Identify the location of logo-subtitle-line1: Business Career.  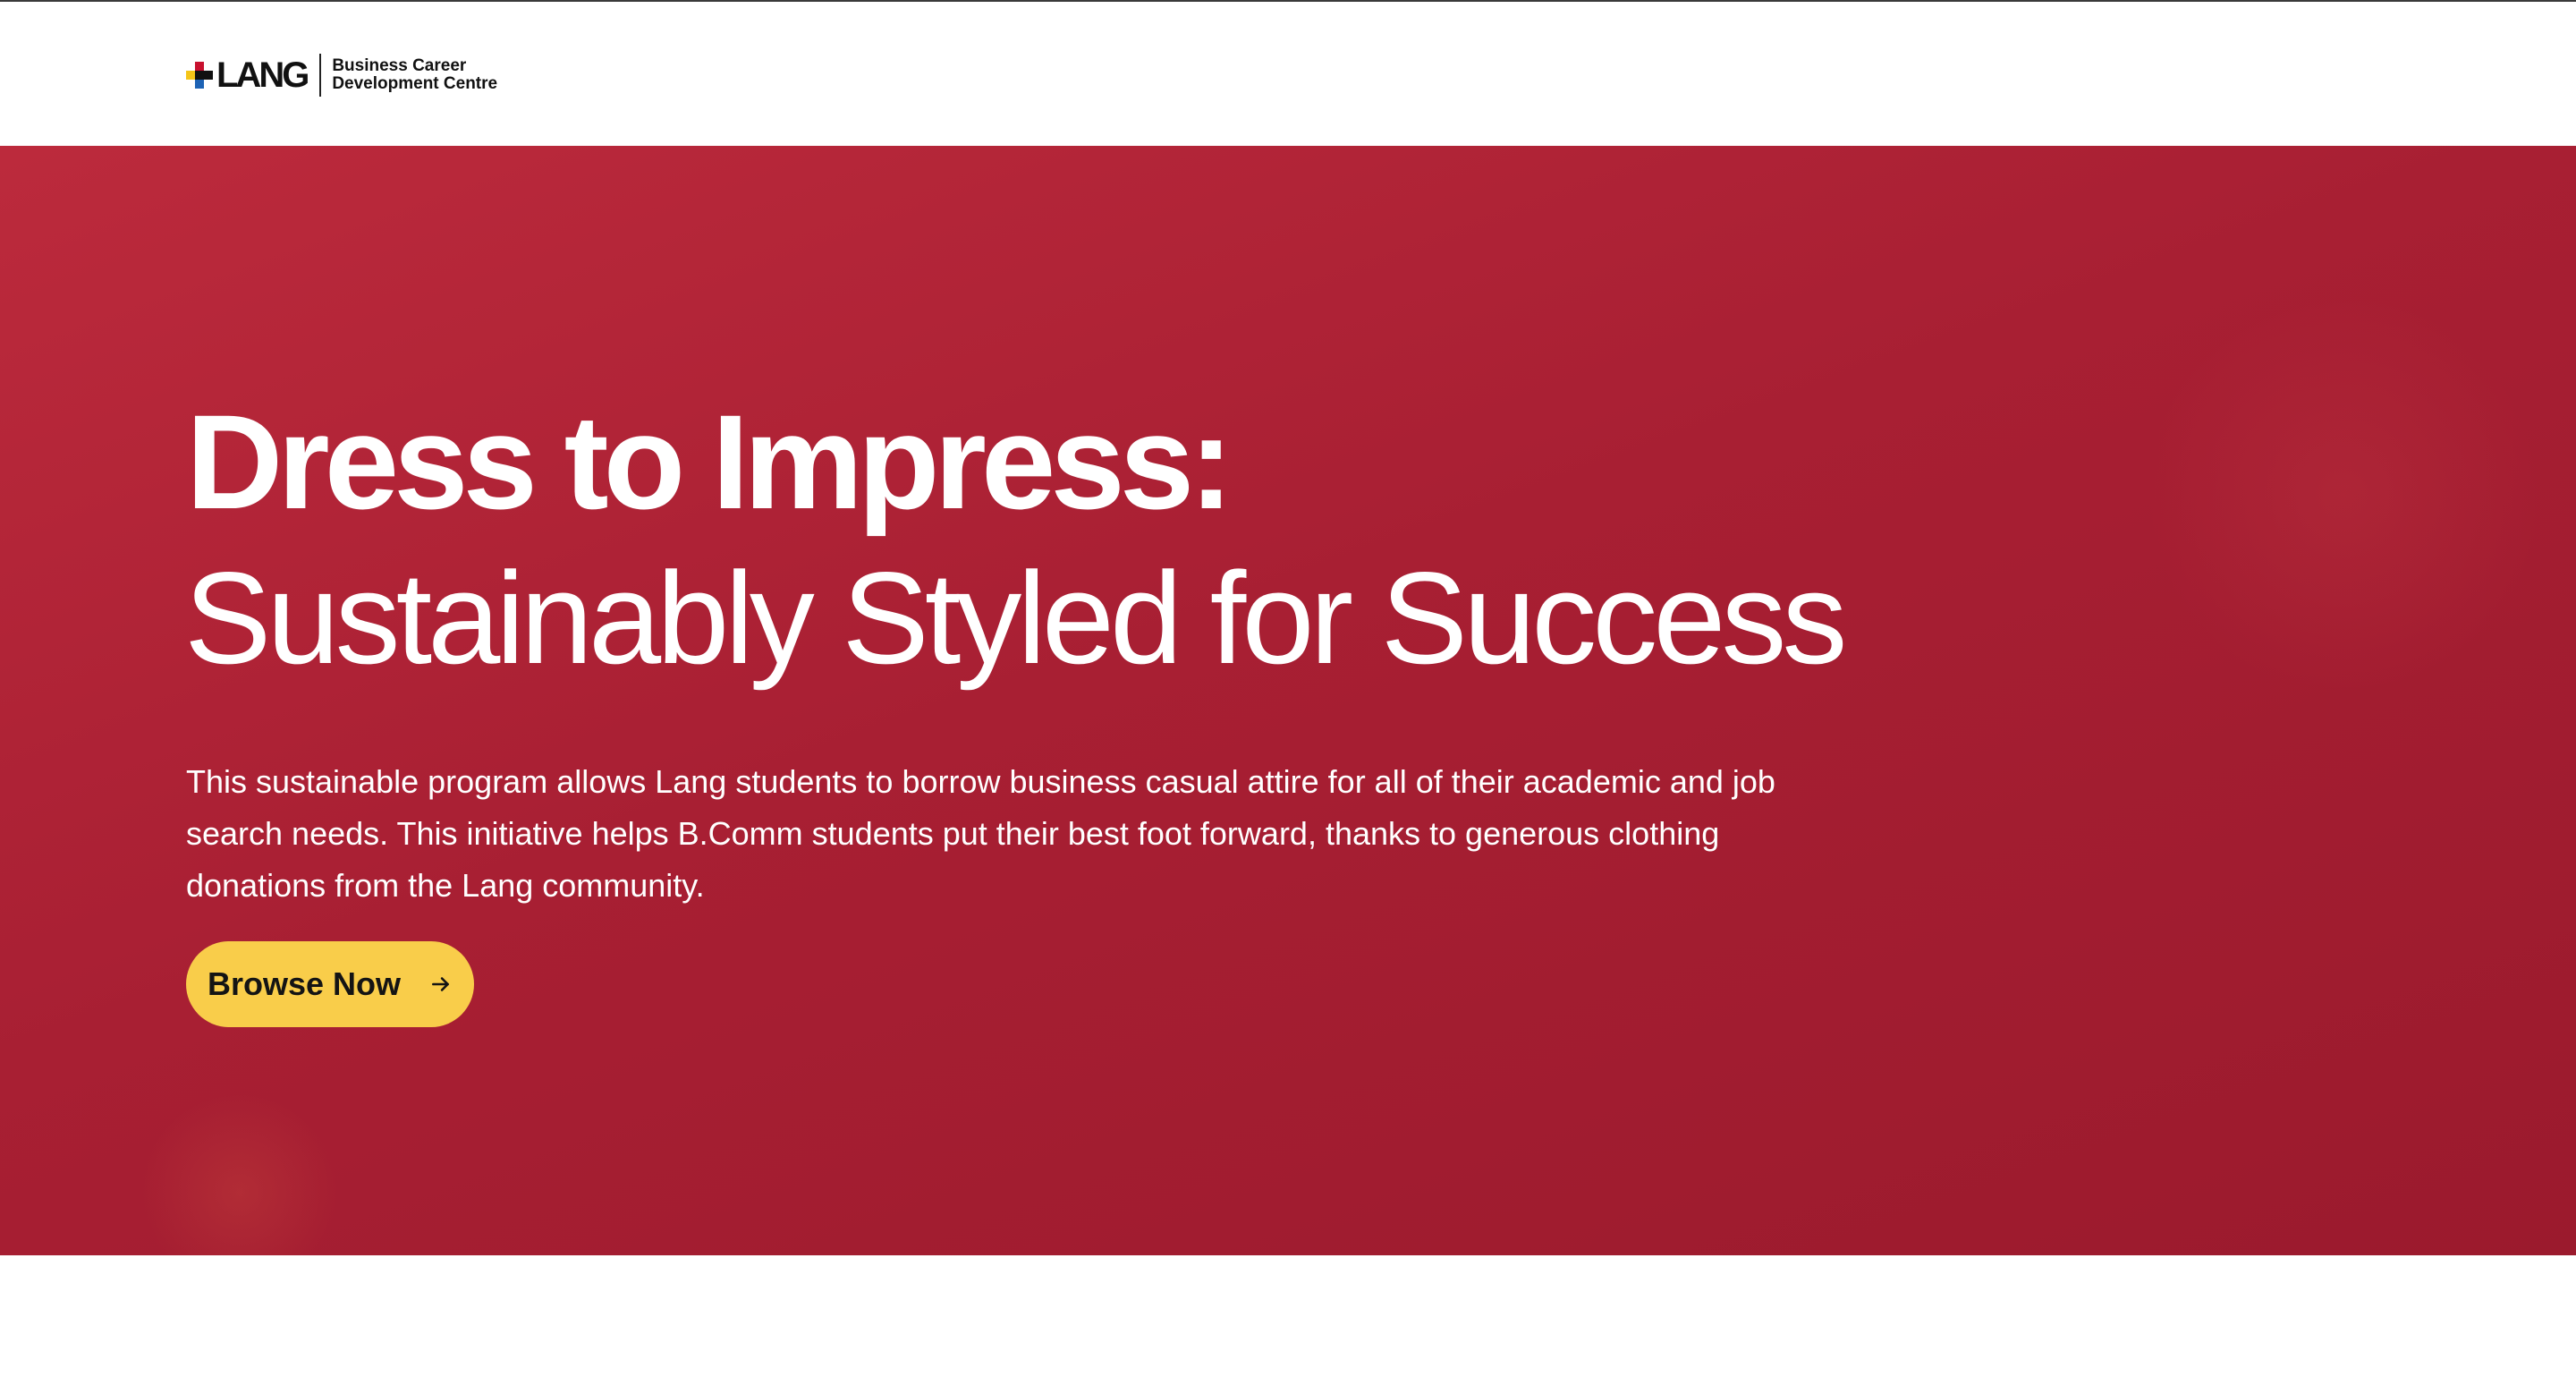
(399, 65).